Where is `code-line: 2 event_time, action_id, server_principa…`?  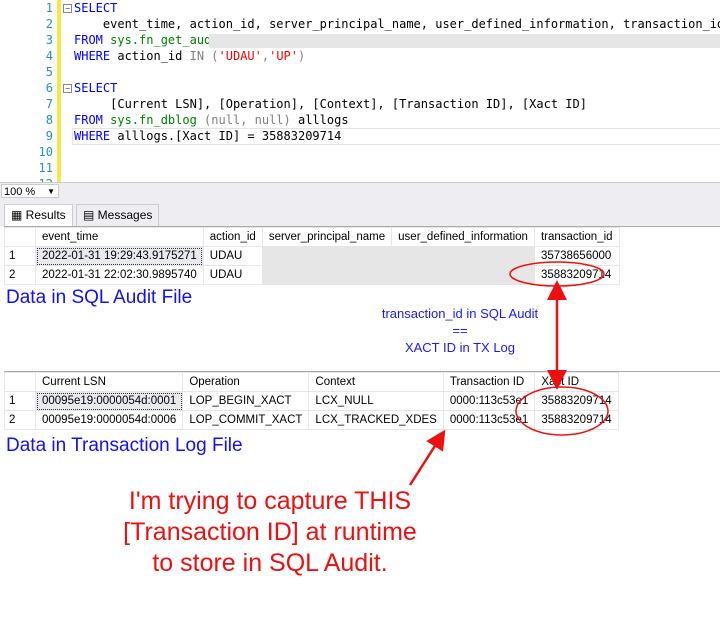
code-line: 2 event_time, action_id, server_principa… is located at coordinates (360, 24).